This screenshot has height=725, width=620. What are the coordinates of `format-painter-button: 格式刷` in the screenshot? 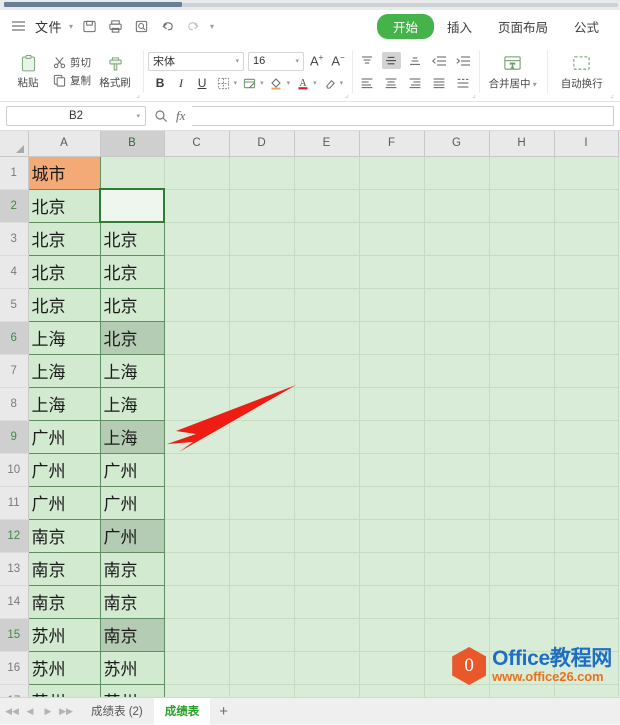 It's located at (115, 72).